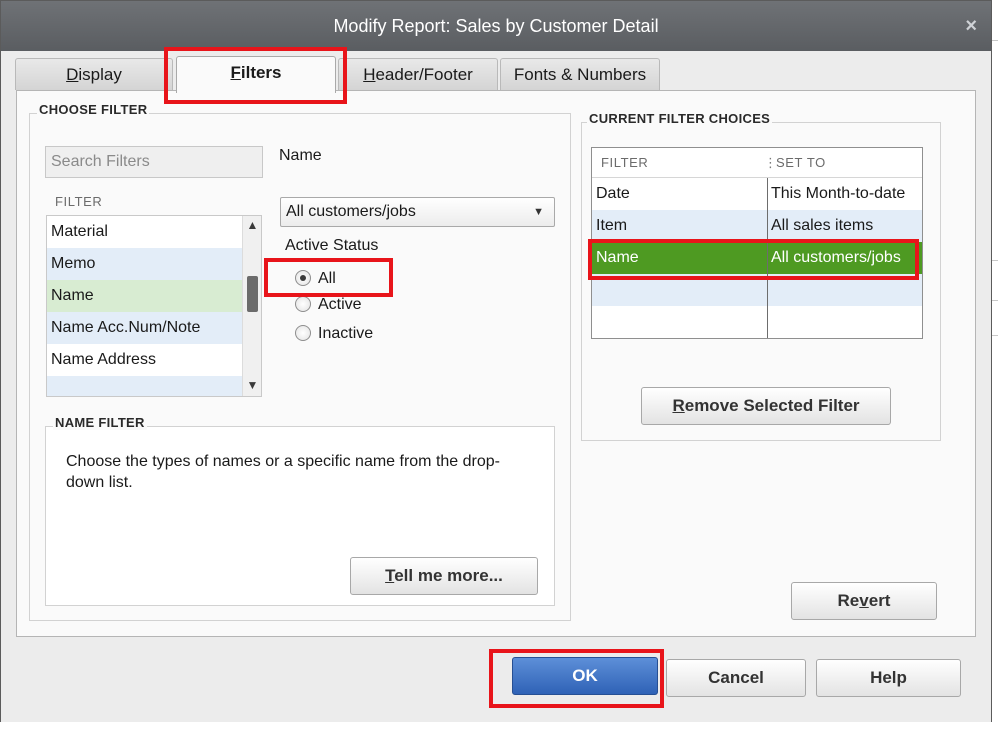 Image resolution: width=998 pixels, height=732 pixels. What do you see at coordinates (93, 109) in the screenshot?
I see `choose-filter-title: CHOOSE FILTER` at bounding box center [93, 109].